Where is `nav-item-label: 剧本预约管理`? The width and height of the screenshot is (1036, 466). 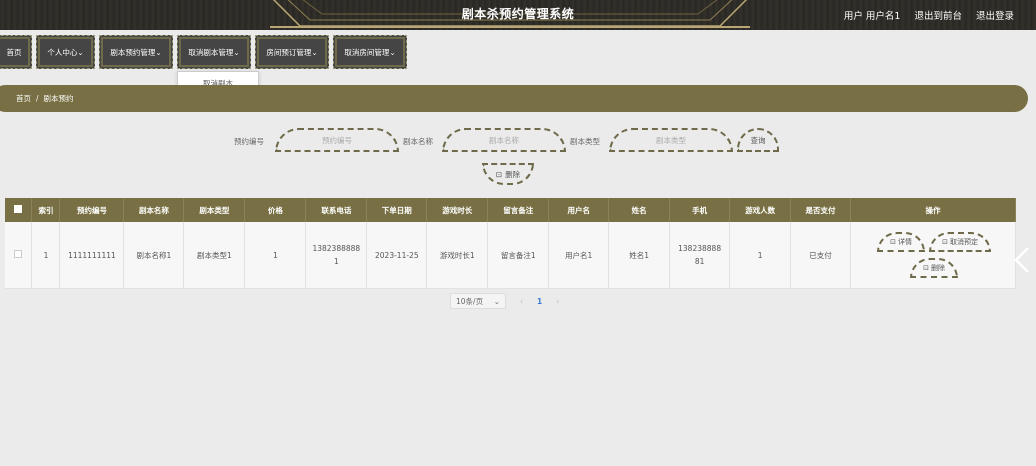
nav-item-label: 剧本预约管理 is located at coordinates (133, 52).